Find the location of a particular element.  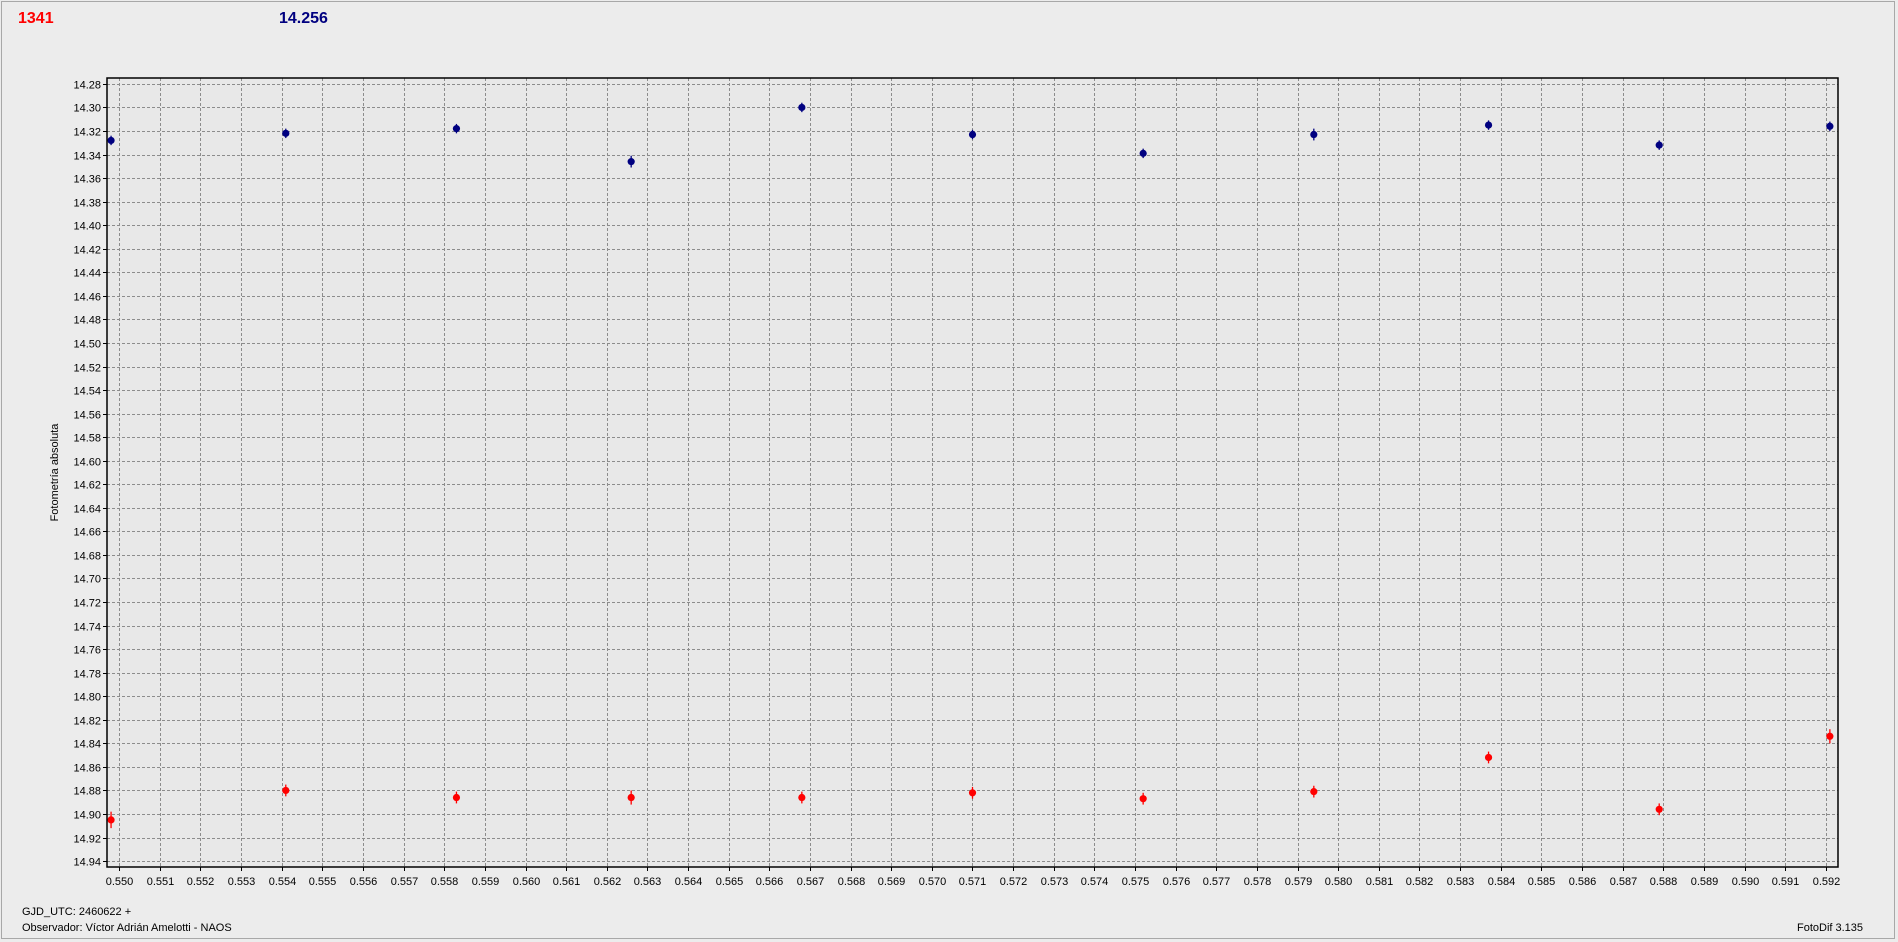

x-tick-label: 0.586 is located at coordinates (1583, 882).